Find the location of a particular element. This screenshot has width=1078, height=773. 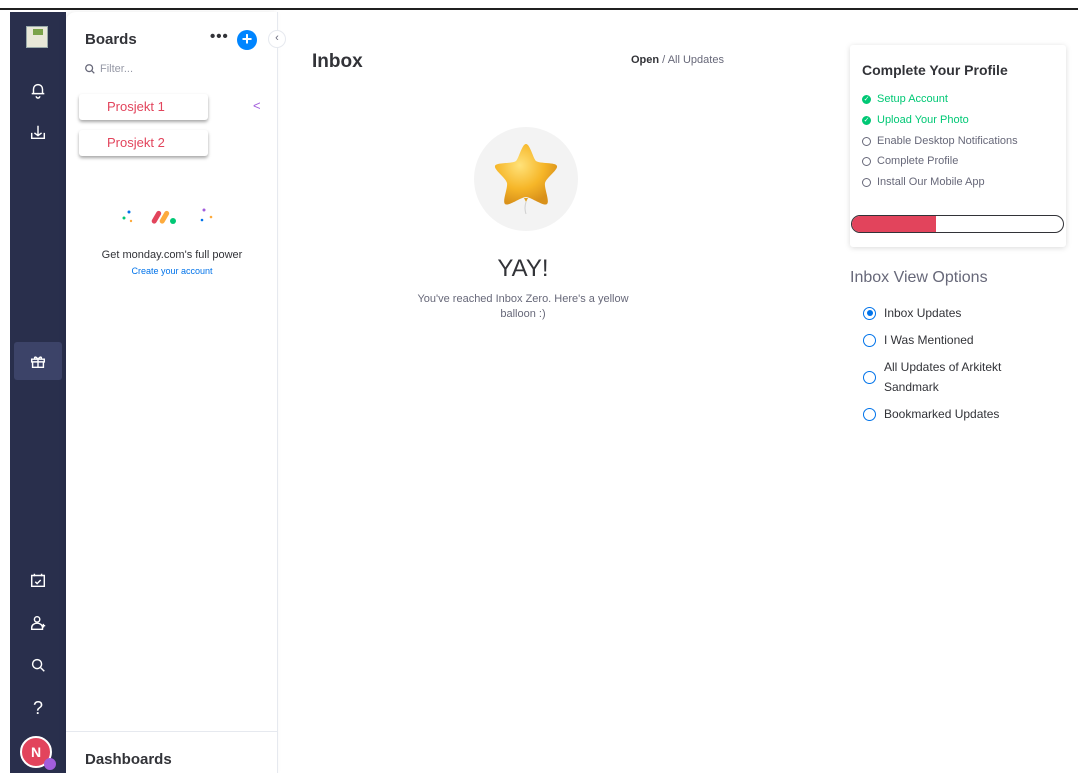

avatar-badge-icon is located at coordinates (50, 764).